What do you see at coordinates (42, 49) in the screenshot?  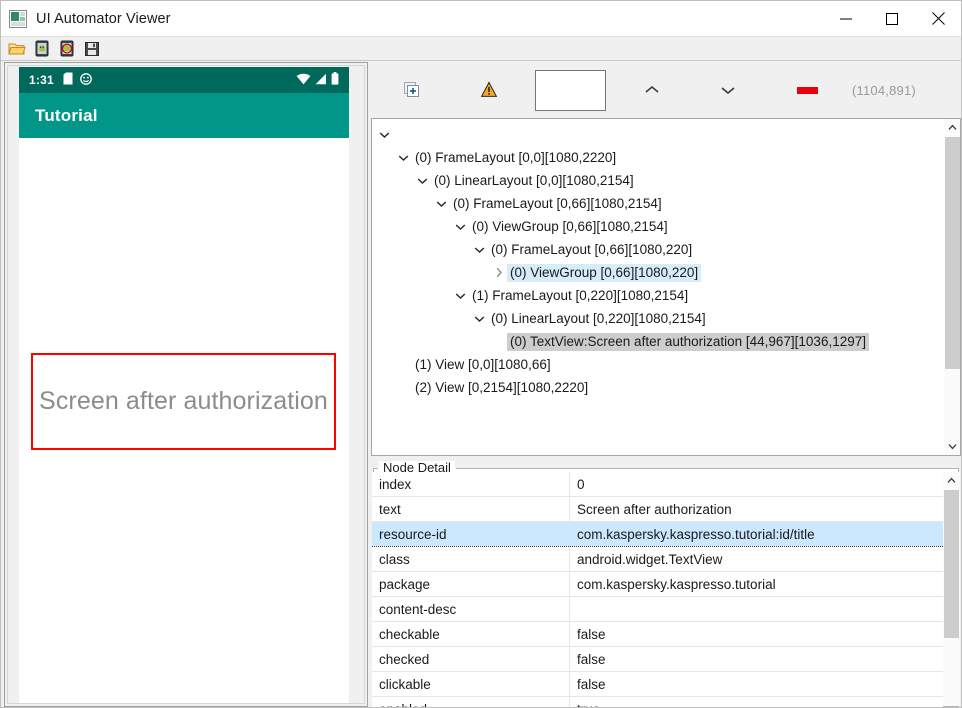 I see `device-screenshot-icon` at bounding box center [42, 49].